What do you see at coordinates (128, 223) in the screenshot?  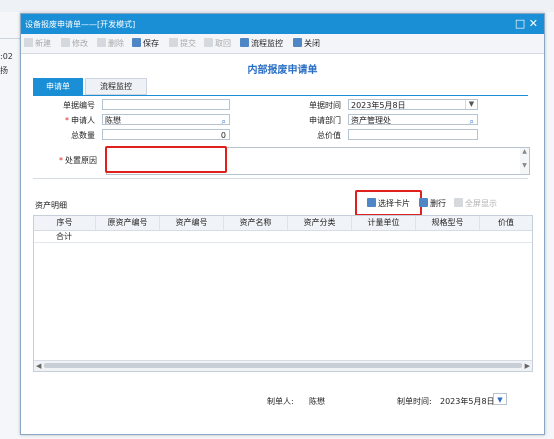 I see `column-header: 原资产编号` at bounding box center [128, 223].